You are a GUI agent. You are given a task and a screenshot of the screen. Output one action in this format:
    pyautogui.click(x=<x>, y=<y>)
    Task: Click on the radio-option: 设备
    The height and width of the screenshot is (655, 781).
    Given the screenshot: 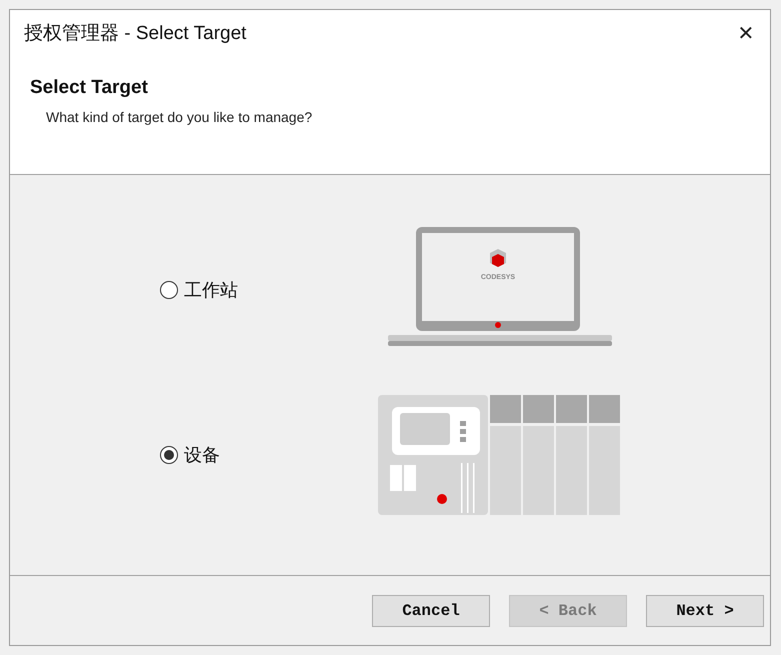 What is the action you would take?
    pyautogui.click(x=273, y=455)
    